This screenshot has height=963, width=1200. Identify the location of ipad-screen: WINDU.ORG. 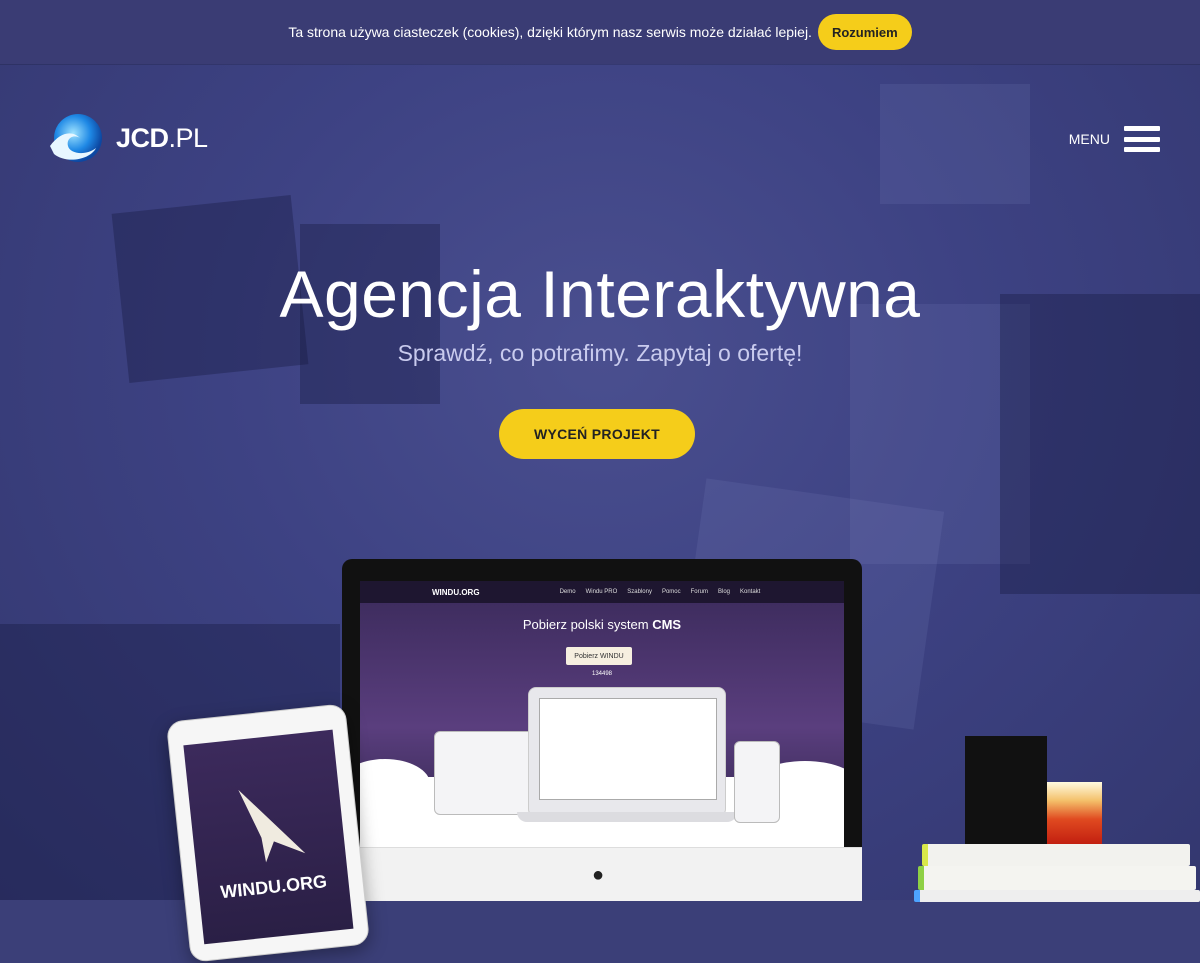
(268, 837).